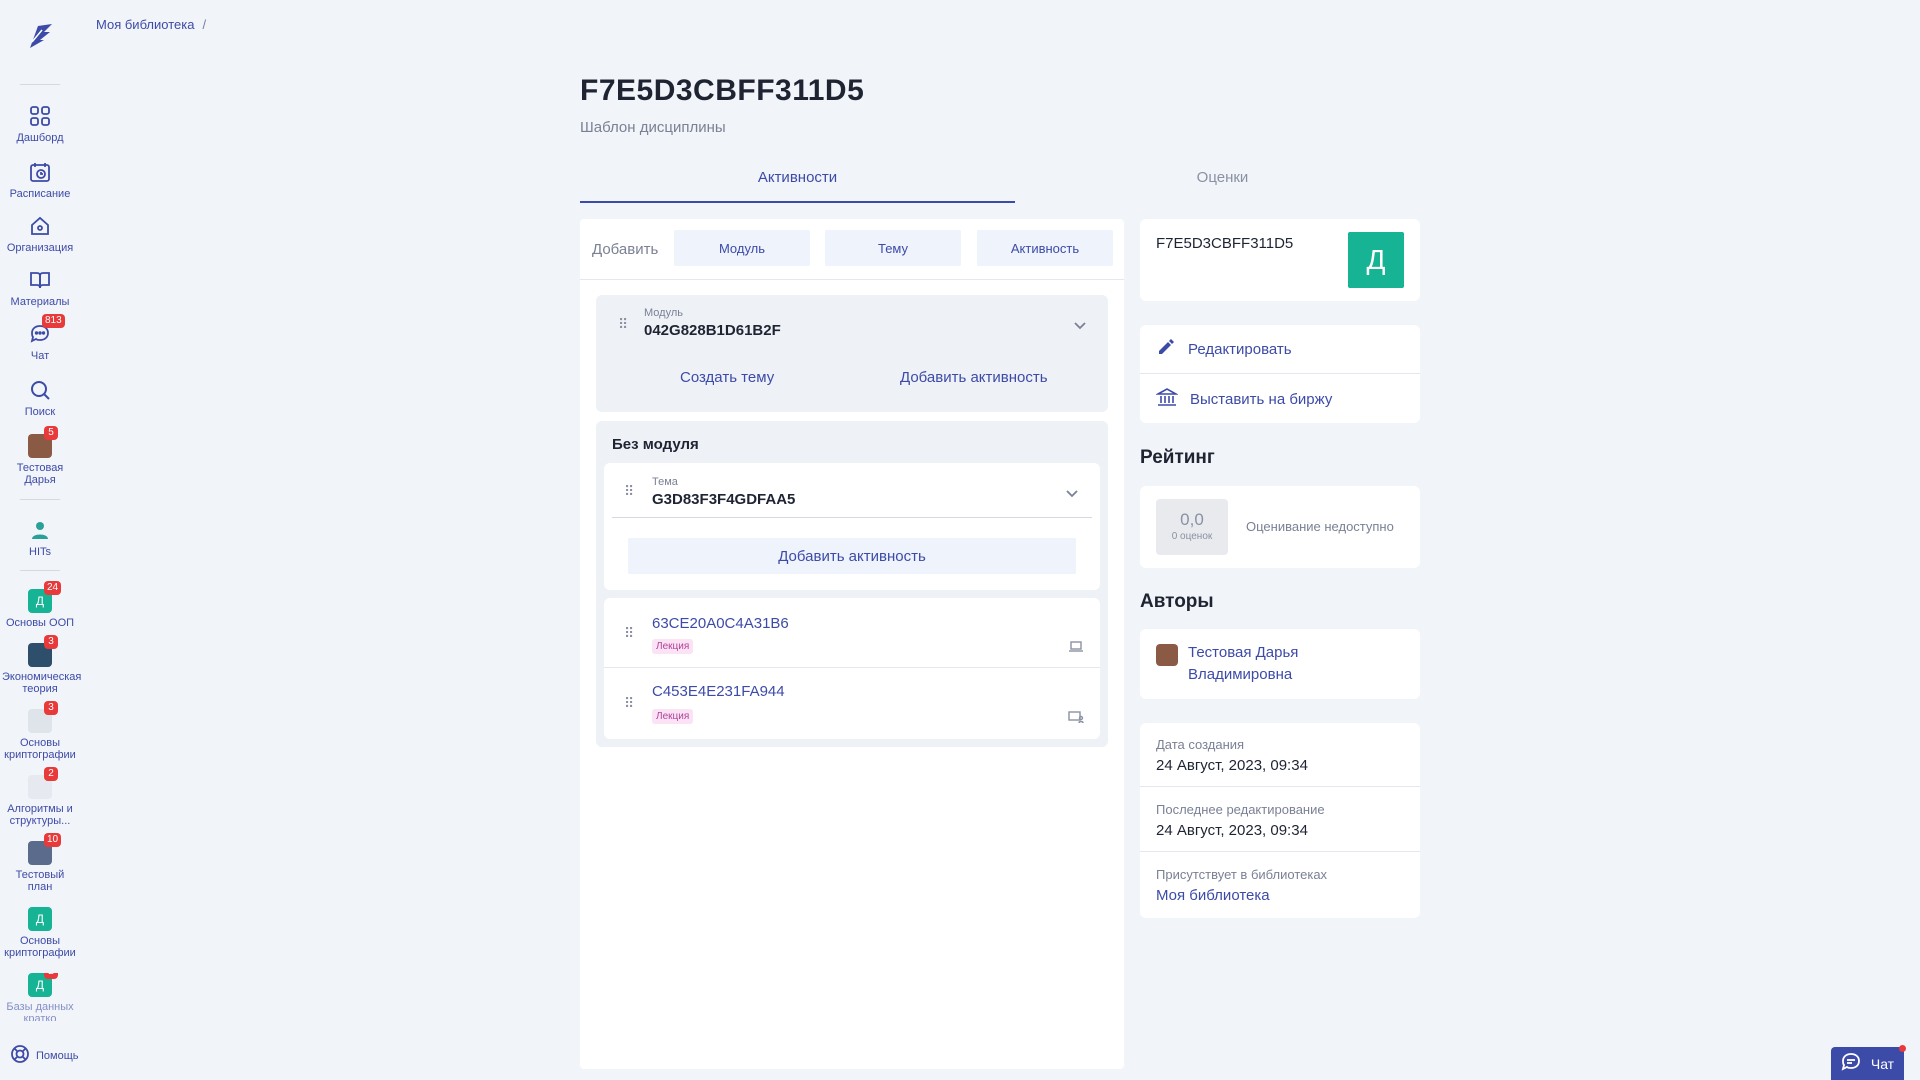 The height and width of the screenshot is (1080, 1920). I want to click on add-label: Добавить, so click(625, 249).